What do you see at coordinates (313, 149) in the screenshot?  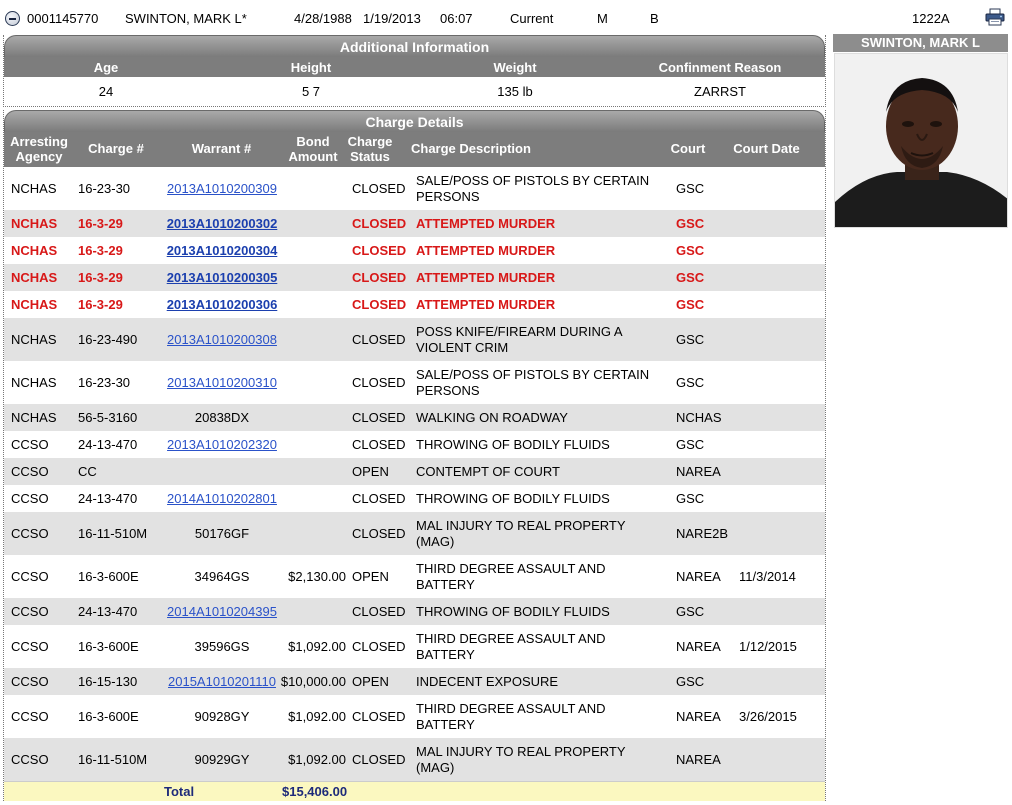 I see `bond-amount-header: Bond Amount` at bounding box center [313, 149].